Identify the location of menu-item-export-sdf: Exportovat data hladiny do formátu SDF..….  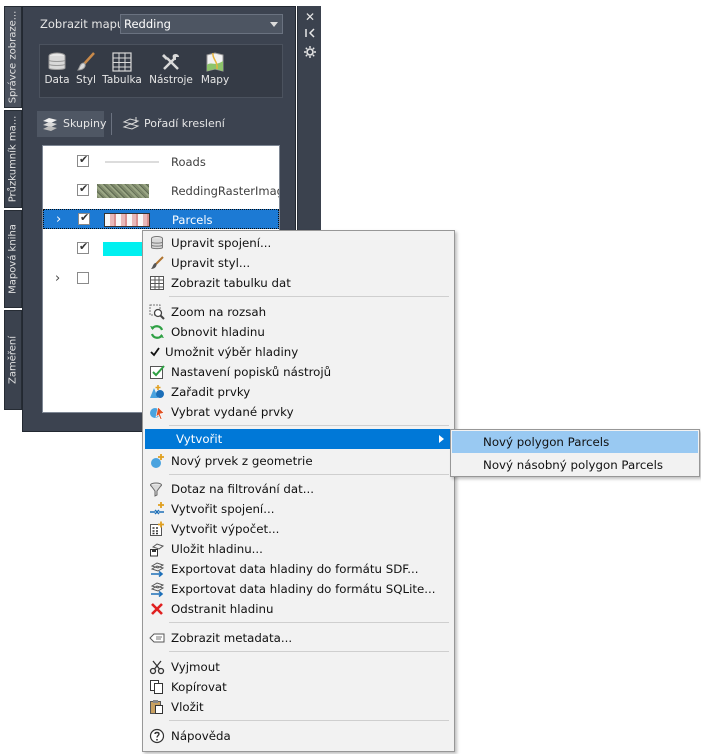
(298, 569).